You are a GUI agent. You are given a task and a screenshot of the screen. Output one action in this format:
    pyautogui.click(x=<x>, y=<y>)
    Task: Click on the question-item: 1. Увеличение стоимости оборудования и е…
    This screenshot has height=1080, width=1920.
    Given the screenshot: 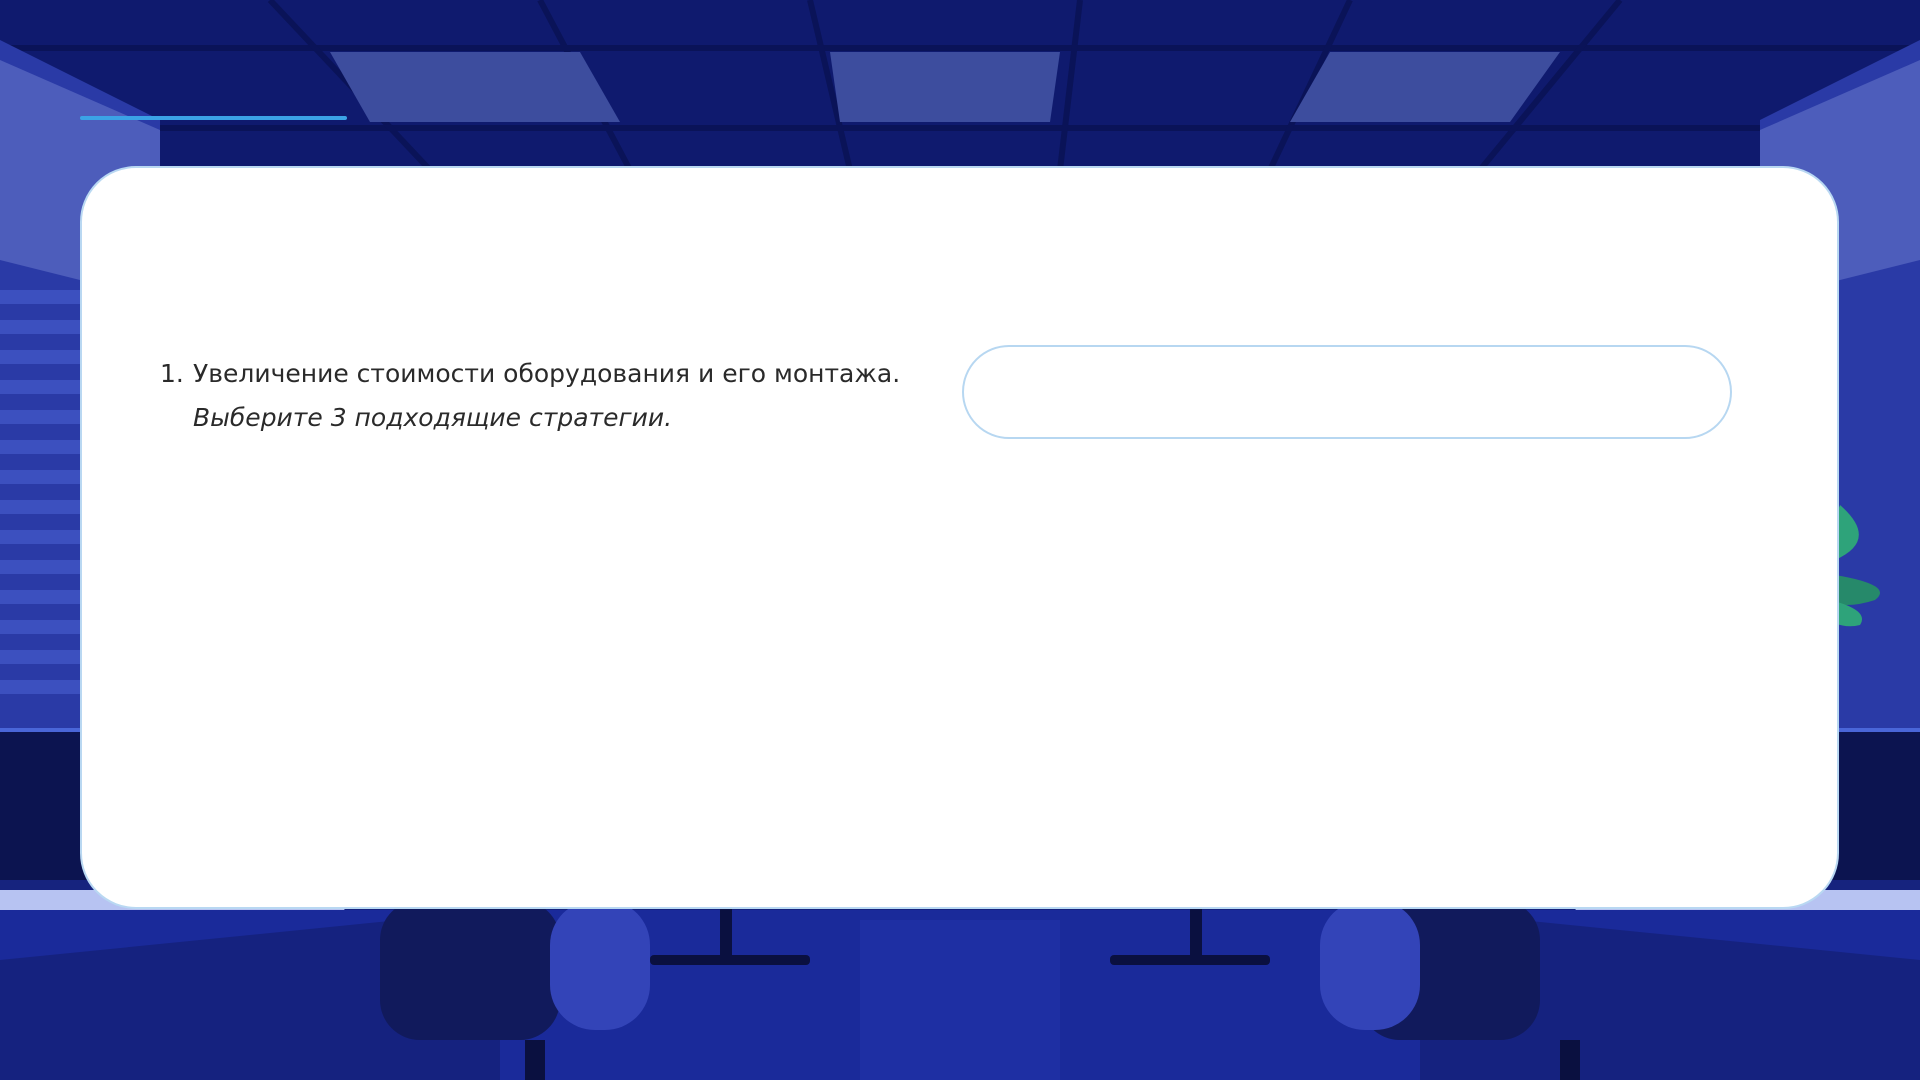 What is the action you would take?
    pyautogui.click(x=550, y=396)
    